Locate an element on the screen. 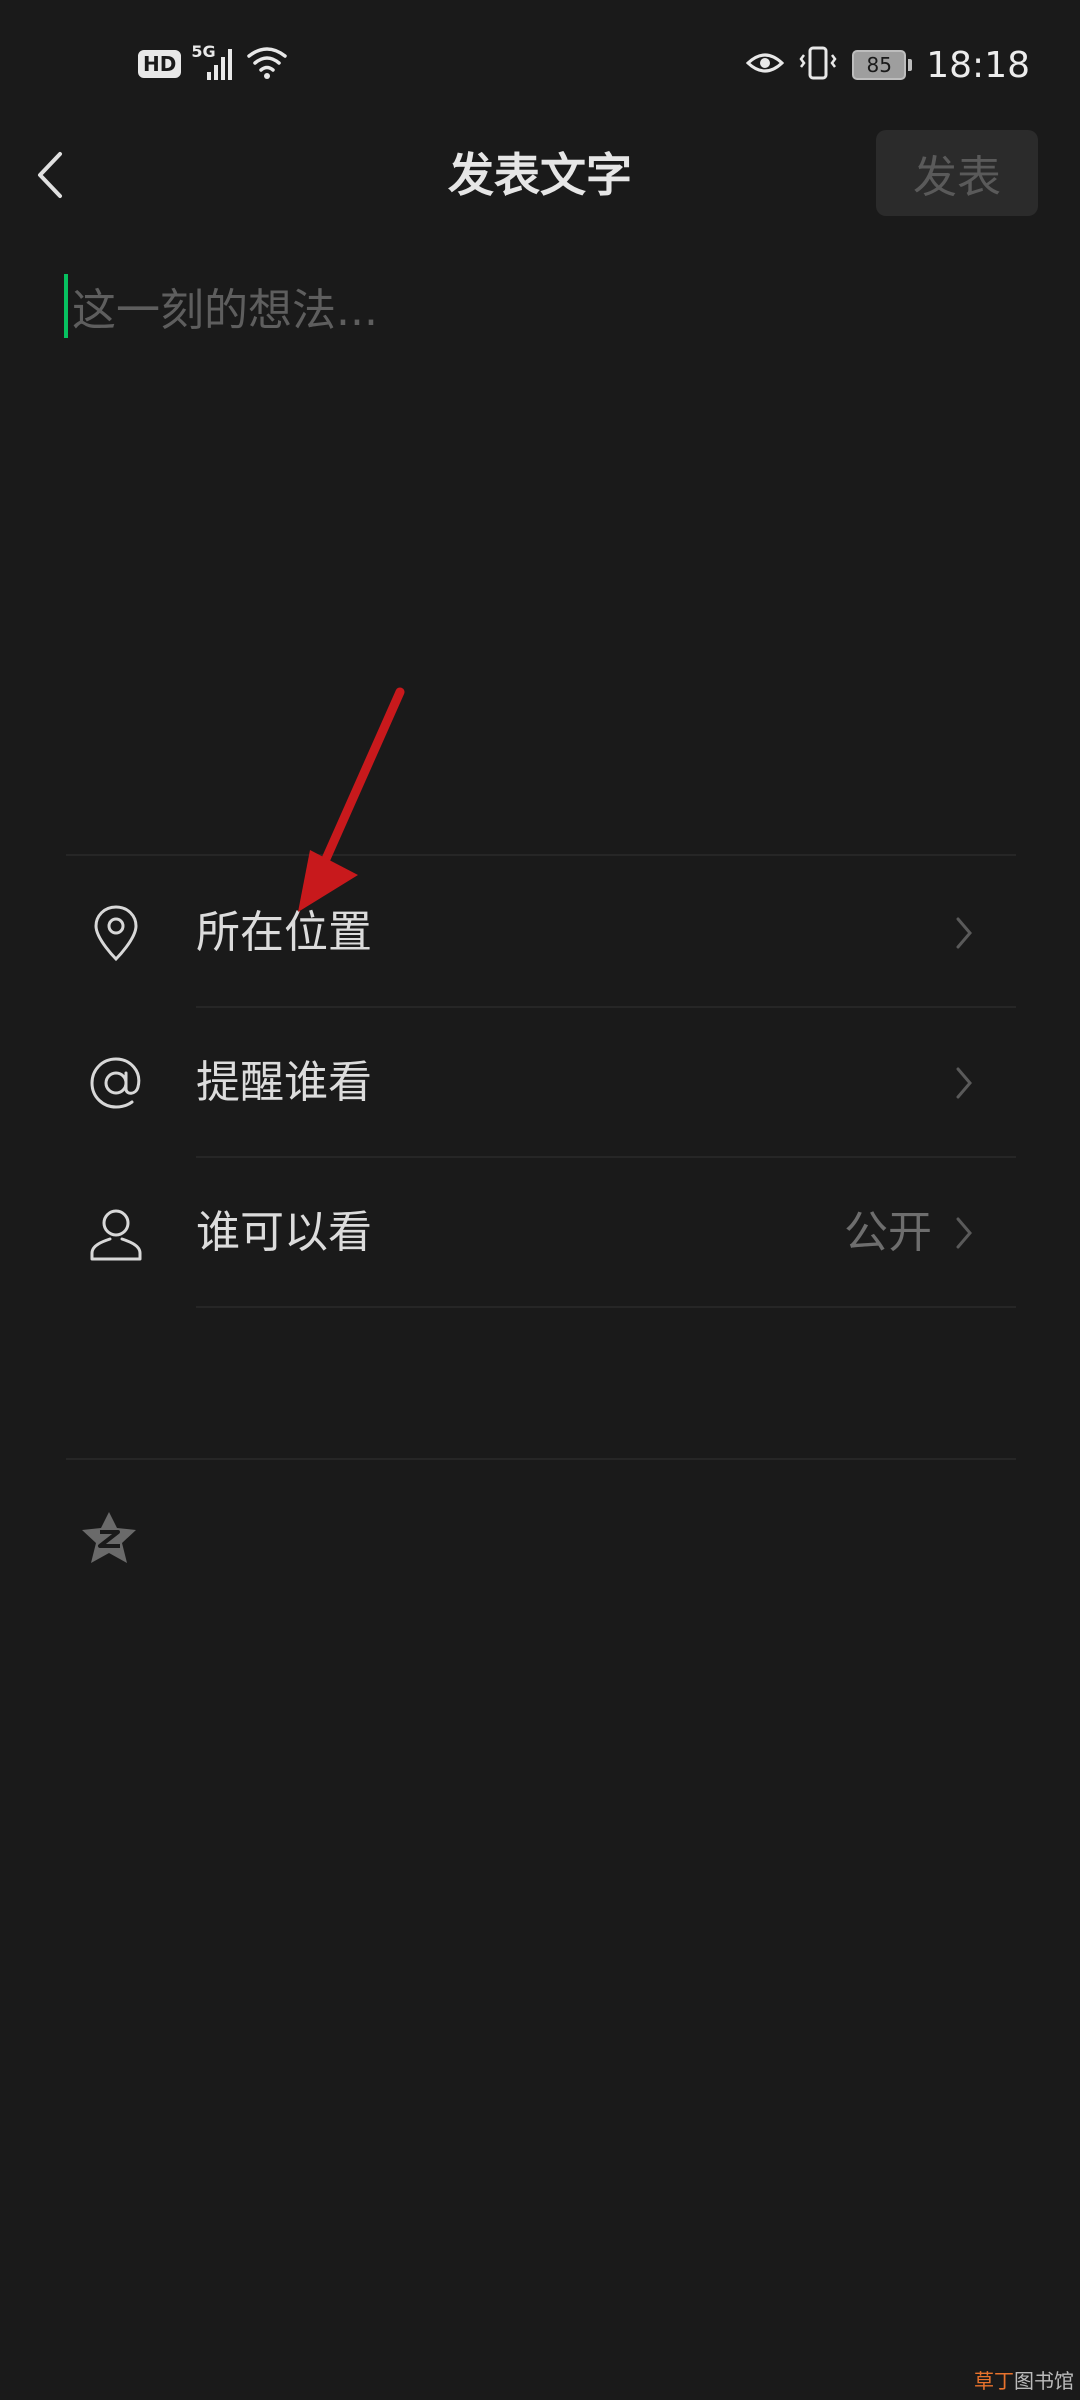 The width and height of the screenshot is (1080, 2400). row-separator is located at coordinates (606, 1307).